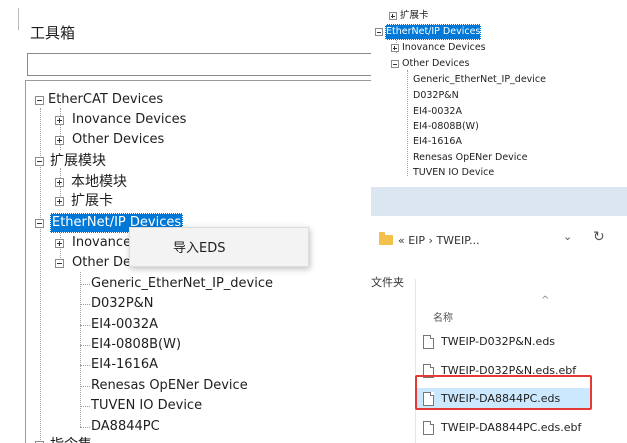 The height and width of the screenshot is (443, 627). What do you see at coordinates (479, 80) in the screenshot?
I see `mini-leaf-device: Generic_EtherNet_IP_device` at bounding box center [479, 80].